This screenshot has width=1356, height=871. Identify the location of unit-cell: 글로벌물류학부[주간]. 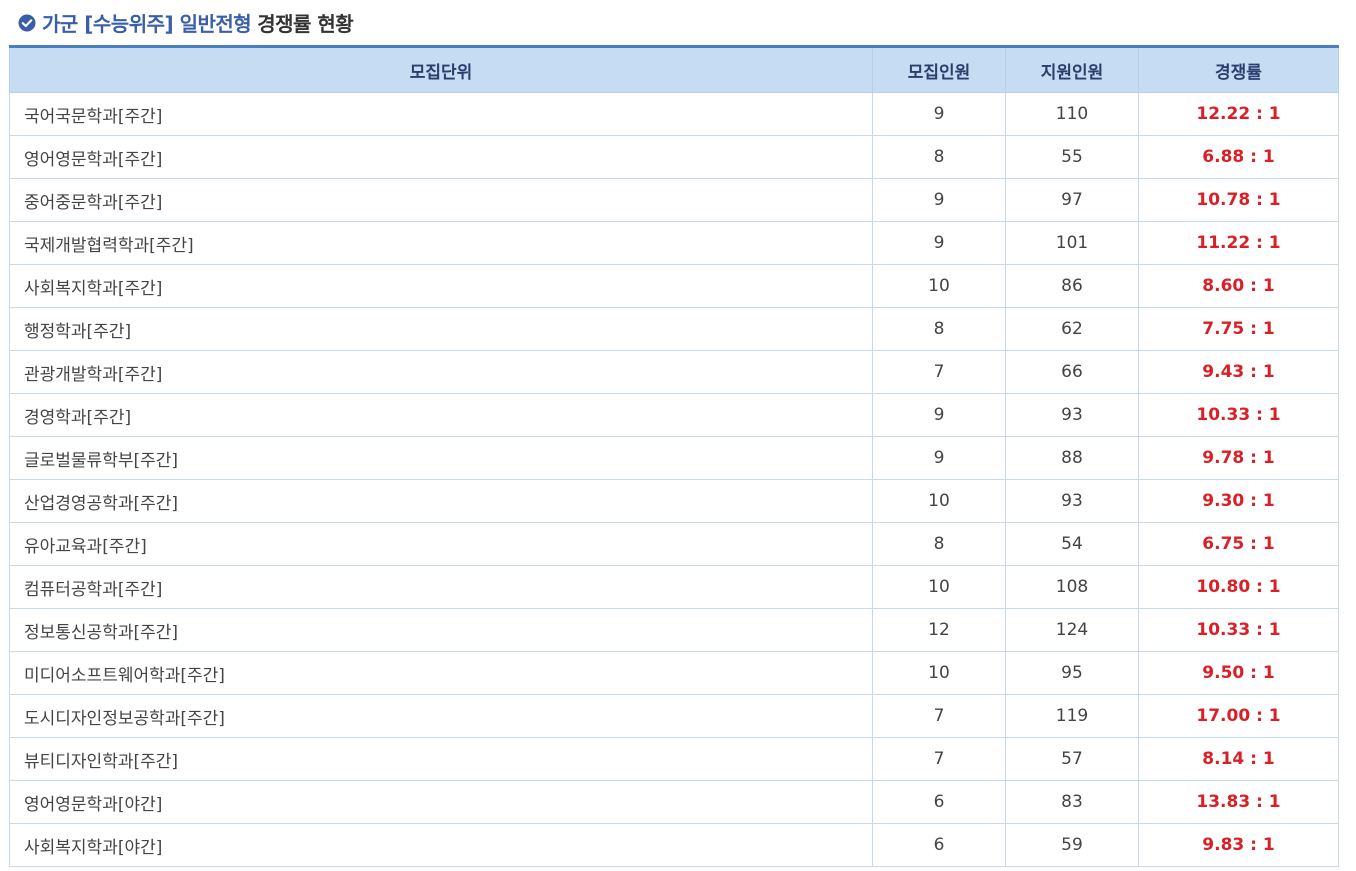
(441, 458).